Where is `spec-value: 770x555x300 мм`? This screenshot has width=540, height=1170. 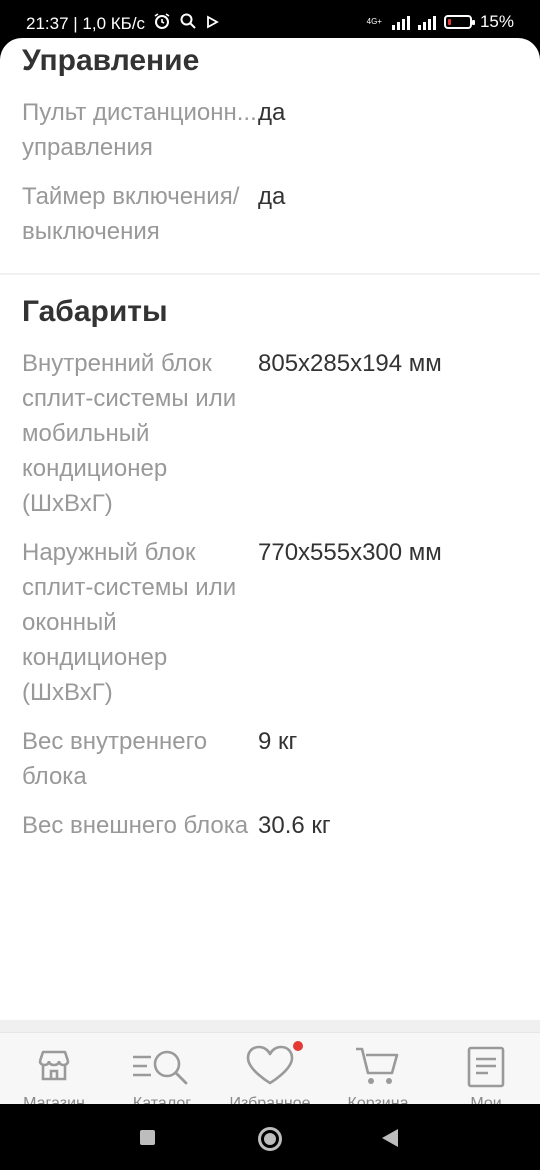
spec-value: 770x555x300 мм is located at coordinates (350, 552).